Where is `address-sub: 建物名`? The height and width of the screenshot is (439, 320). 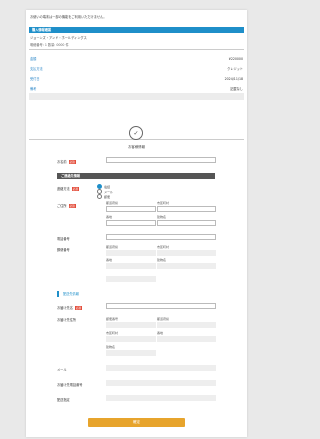 address-sub: 建物名 is located at coordinates (162, 217).